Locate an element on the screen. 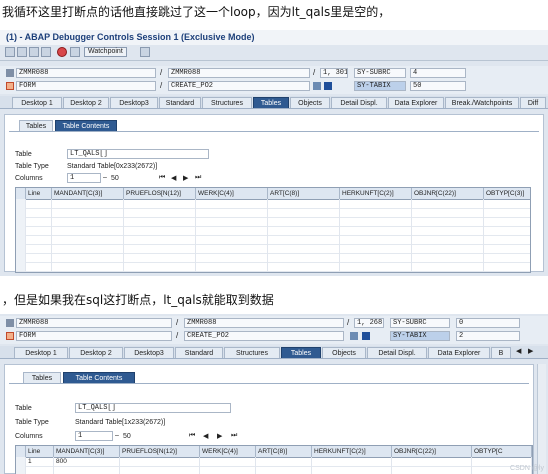 Image resolution: width=548 pixels, height=474 pixels. layout-icon is located at coordinates (145, 52).